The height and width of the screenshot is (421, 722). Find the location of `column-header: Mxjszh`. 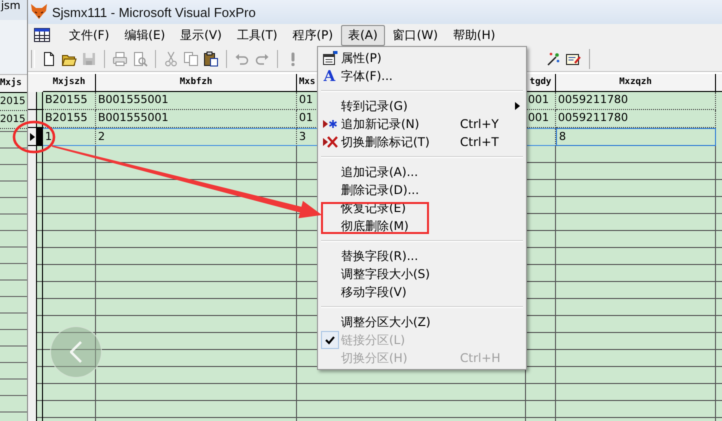

column-header: Mxjszh is located at coordinates (69, 82).